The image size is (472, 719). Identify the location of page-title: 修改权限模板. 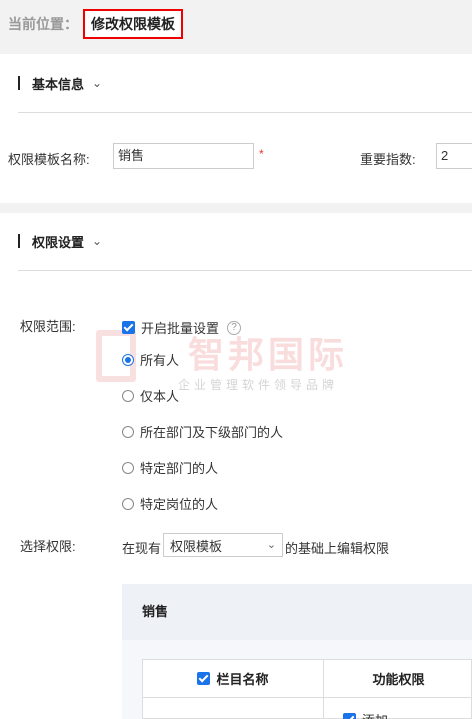
(133, 24).